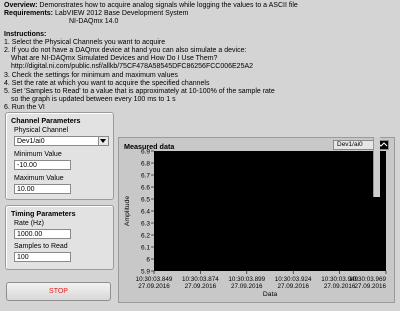 The image size is (400, 311). What do you see at coordinates (145, 235) in the screenshot?
I see `y-tick-label: 6.2` at bounding box center [145, 235].